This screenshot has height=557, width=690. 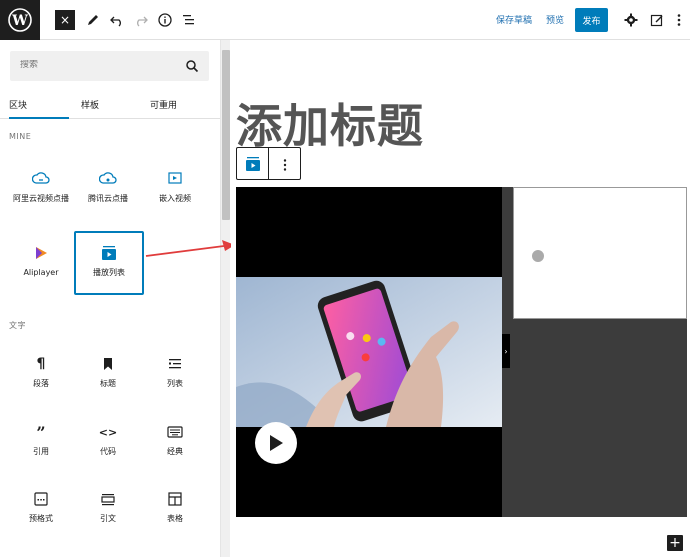 I want to click on block-toolbar-divider, so click(x=268, y=163).